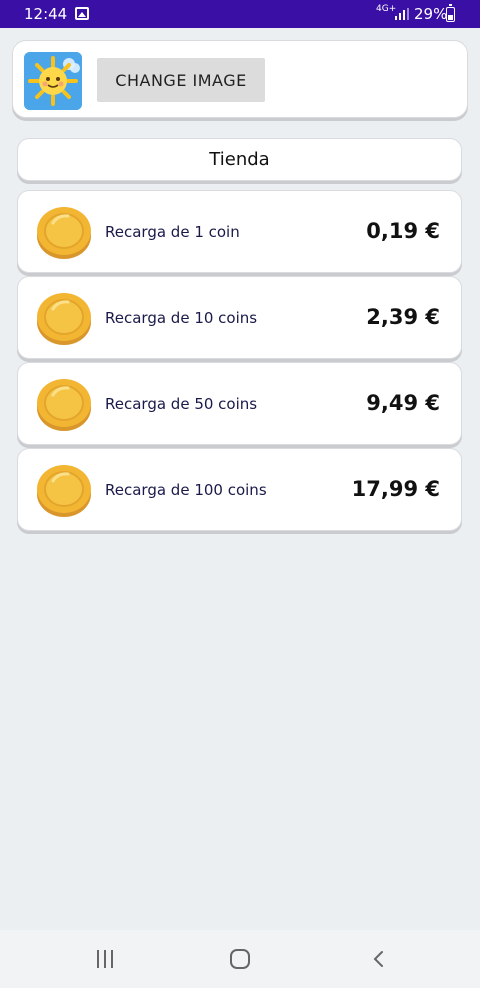  I want to click on shop-title-card: Tienda, so click(239, 159).